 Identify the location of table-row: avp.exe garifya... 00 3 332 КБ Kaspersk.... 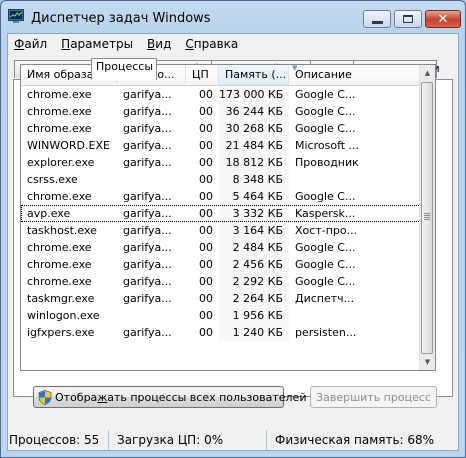
(221, 213).